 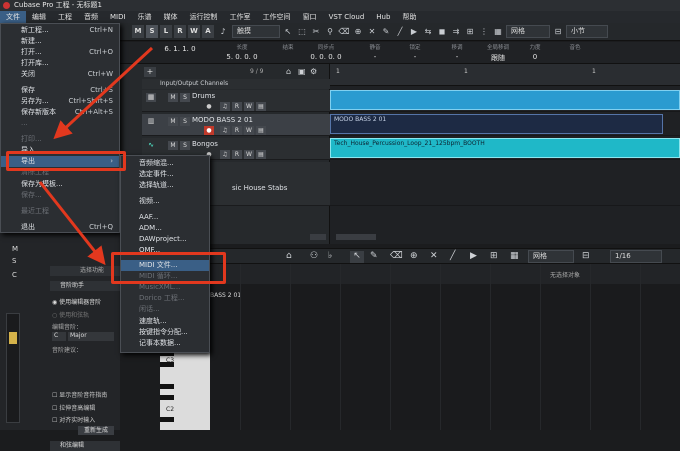 I want to click on chord-editor-section: 和弦编辑, so click(x=85, y=446).